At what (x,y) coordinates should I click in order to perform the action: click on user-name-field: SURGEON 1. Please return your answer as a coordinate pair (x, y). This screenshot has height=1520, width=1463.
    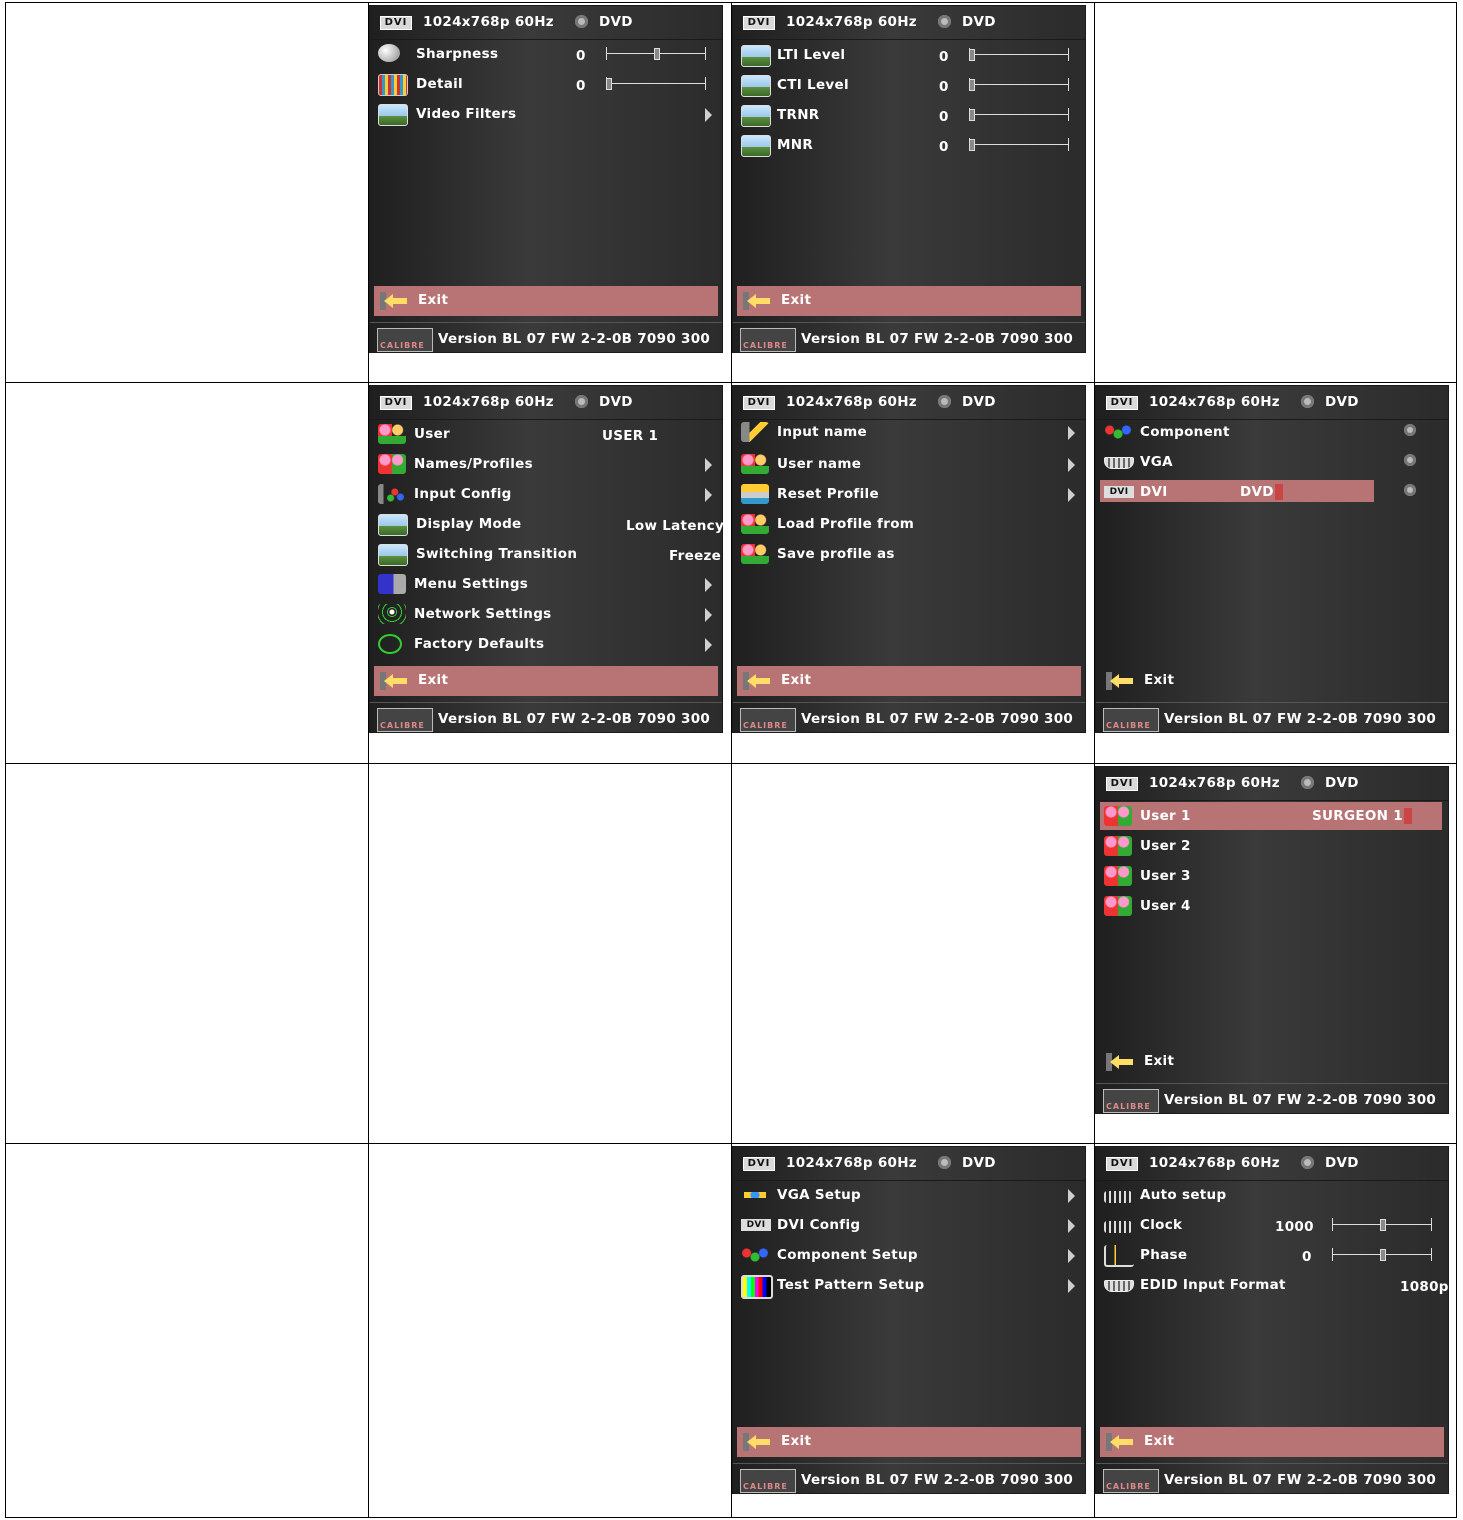
    Looking at the image, I should click on (1362, 816).